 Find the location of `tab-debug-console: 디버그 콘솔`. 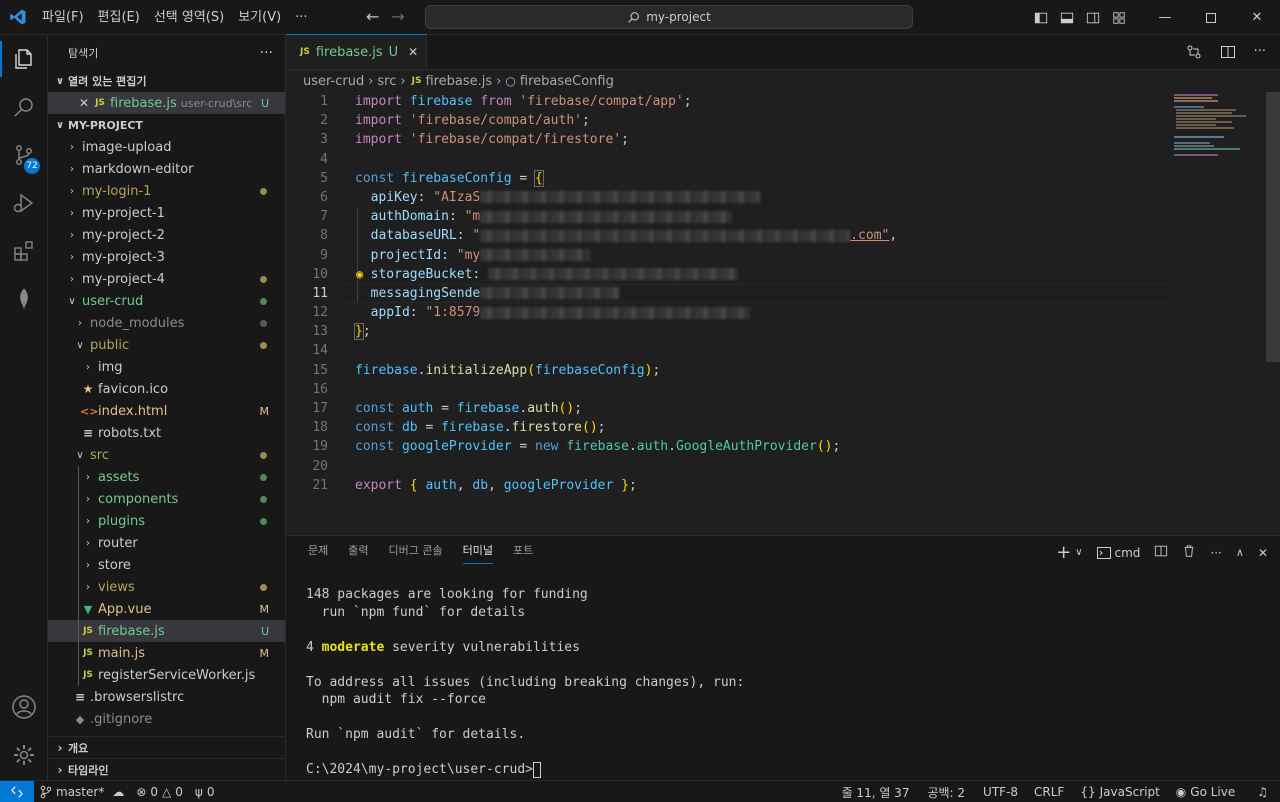

tab-debug-console: 디버그 콘솔 is located at coordinates (416, 553).